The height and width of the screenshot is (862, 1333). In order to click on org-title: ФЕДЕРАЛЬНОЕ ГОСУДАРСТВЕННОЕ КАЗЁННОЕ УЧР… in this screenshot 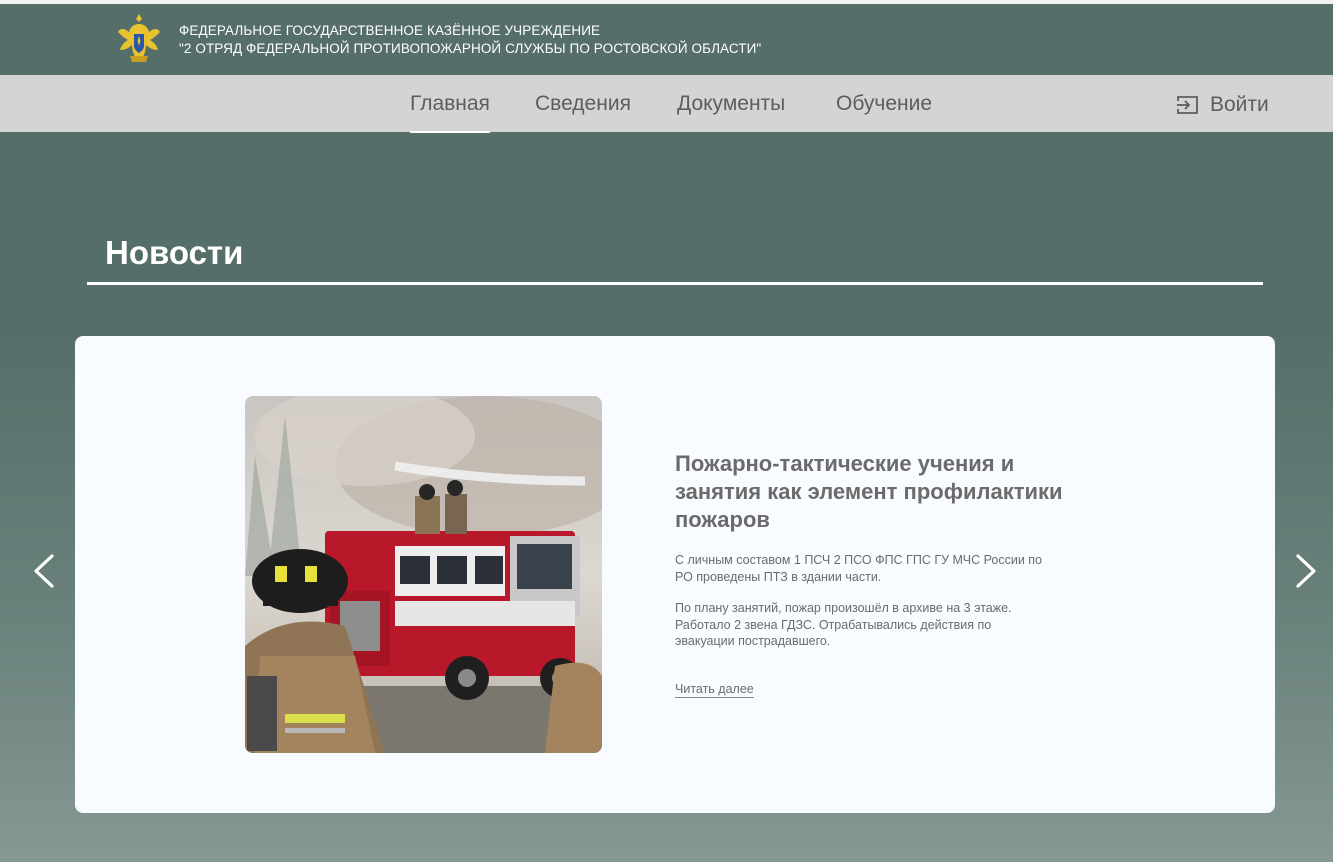, I will do `click(470, 40)`.